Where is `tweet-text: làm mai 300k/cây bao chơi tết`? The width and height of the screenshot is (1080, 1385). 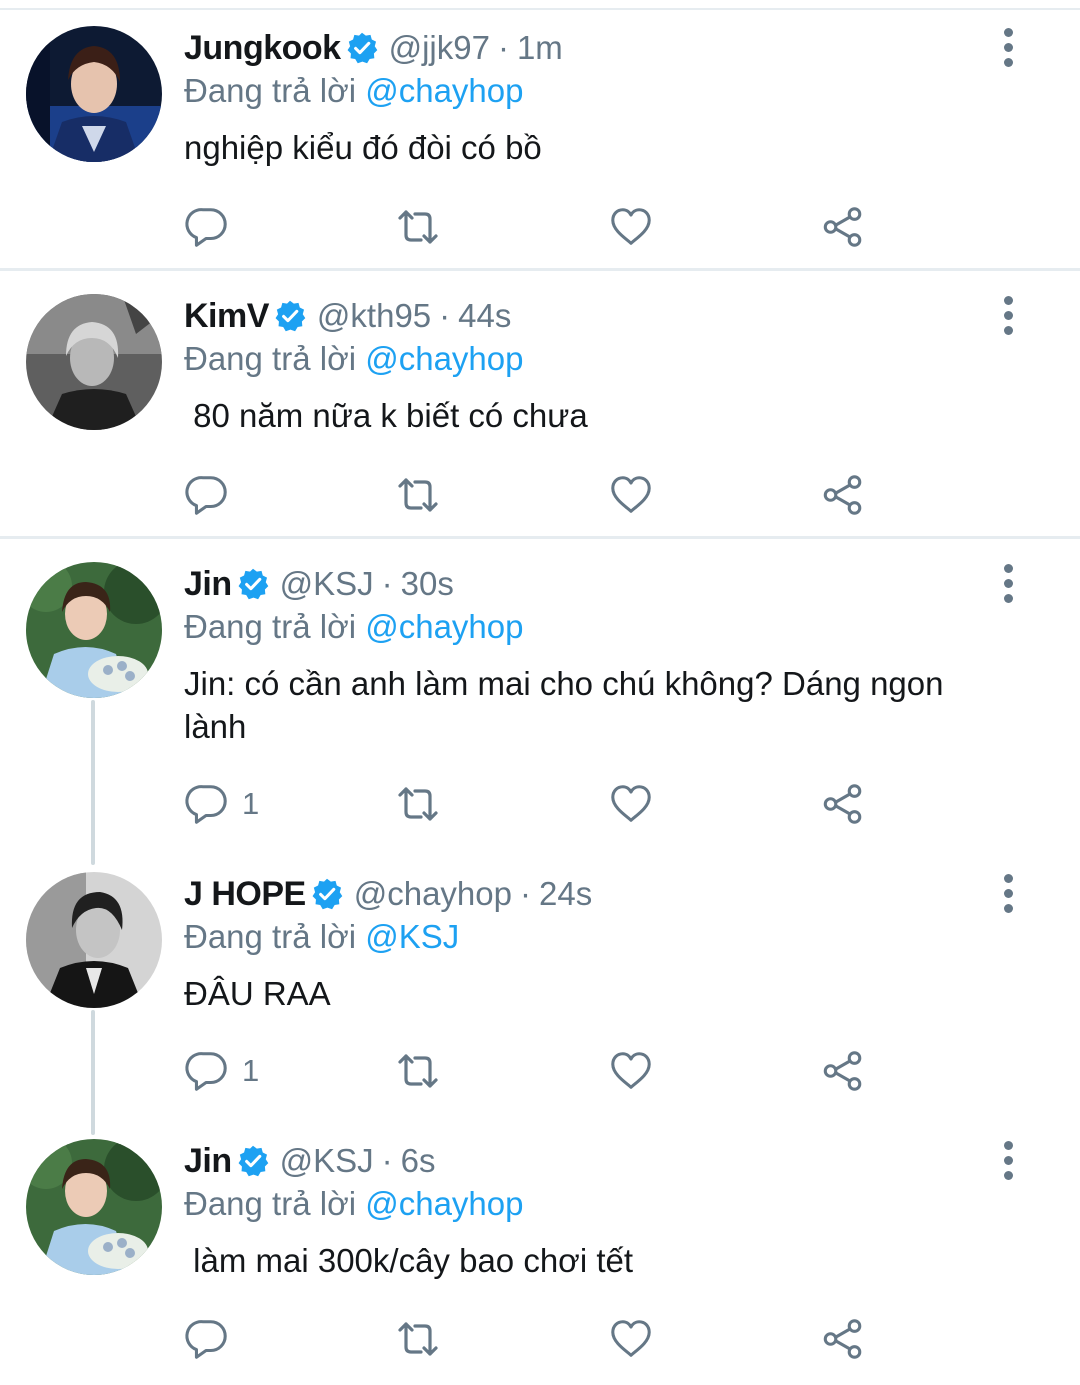 tweet-text: làm mai 300k/cây bao chơi tết is located at coordinates (409, 1260).